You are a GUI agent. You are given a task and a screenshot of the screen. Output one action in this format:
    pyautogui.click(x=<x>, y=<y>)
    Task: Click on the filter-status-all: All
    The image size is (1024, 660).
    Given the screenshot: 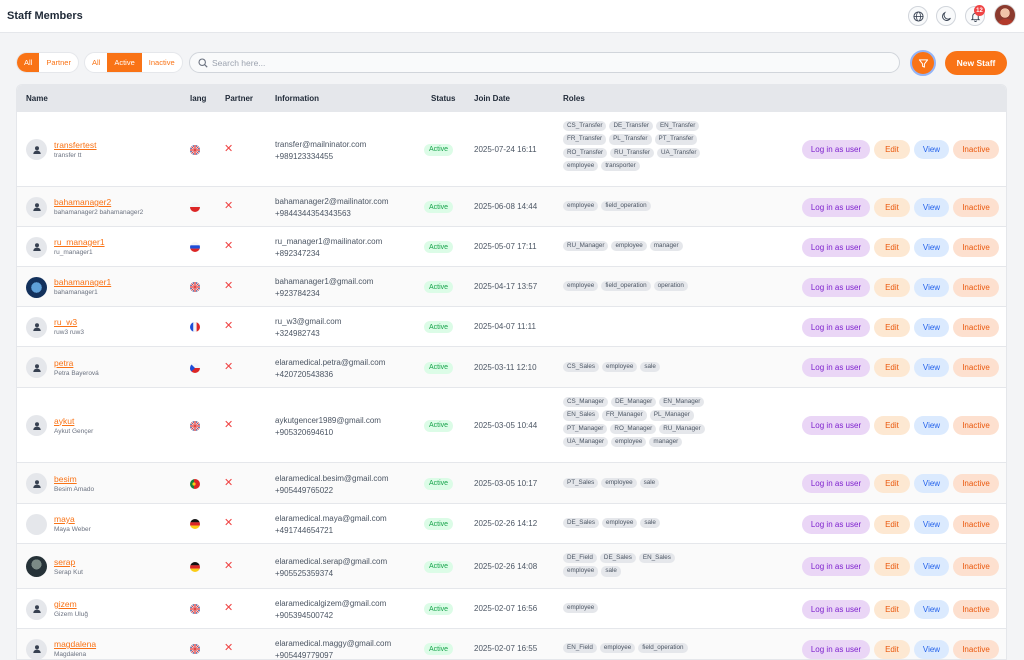 What is the action you would take?
    pyautogui.click(x=96, y=62)
    